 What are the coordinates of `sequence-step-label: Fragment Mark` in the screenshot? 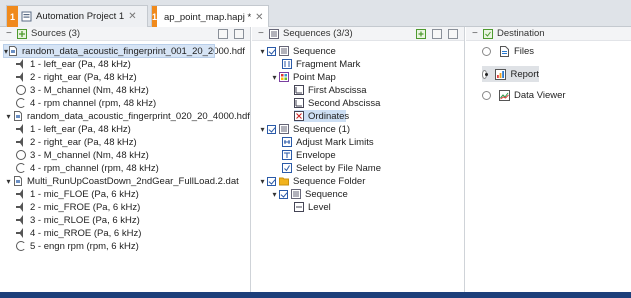 It's located at (328, 64).